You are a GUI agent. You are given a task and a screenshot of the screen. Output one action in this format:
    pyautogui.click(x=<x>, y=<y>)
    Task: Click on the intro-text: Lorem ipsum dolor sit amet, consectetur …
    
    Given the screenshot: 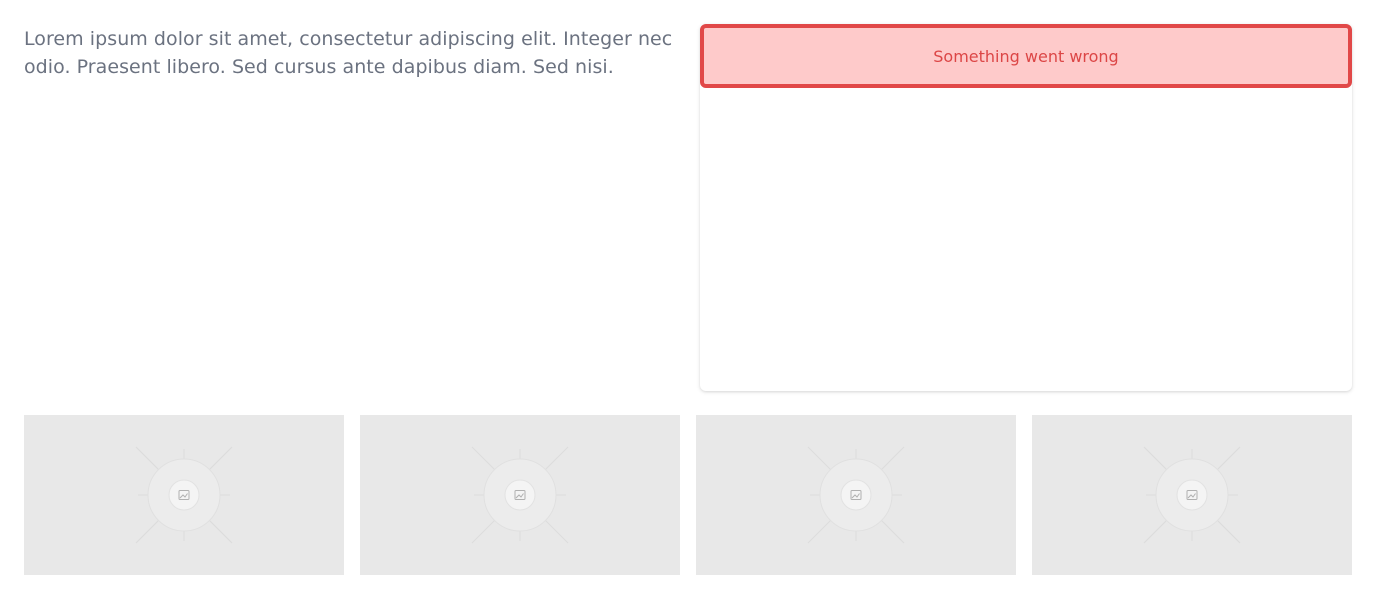 What is the action you would take?
    pyautogui.click(x=348, y=53)
    